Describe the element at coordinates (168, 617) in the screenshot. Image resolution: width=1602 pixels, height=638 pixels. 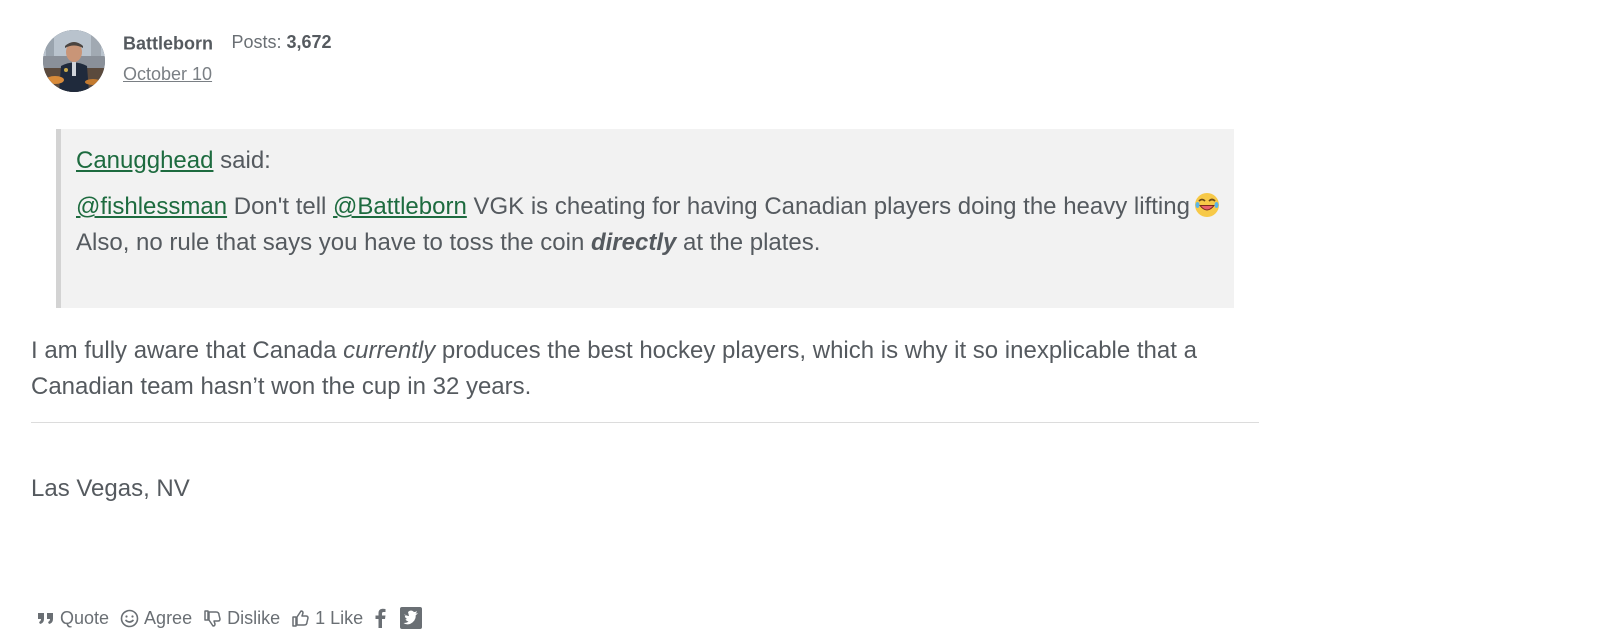
I see `agree-label: Agree` at that location.